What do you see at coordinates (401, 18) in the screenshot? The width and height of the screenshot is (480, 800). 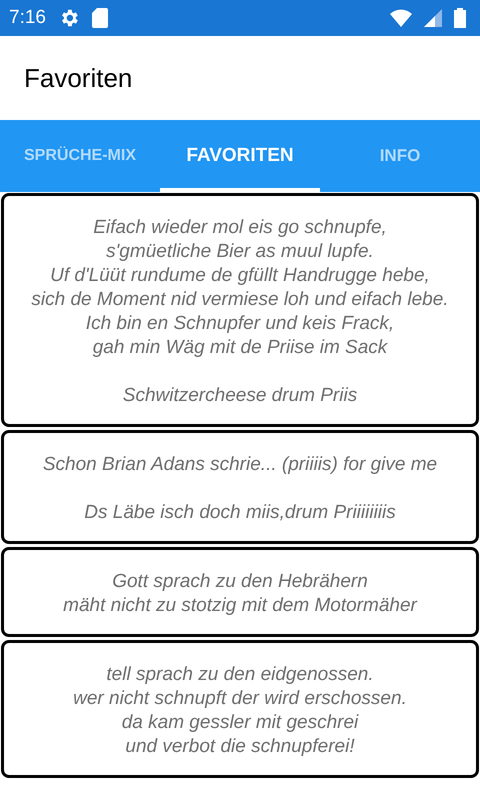 I see `wifi-icon` at bounding box center [401, 18].